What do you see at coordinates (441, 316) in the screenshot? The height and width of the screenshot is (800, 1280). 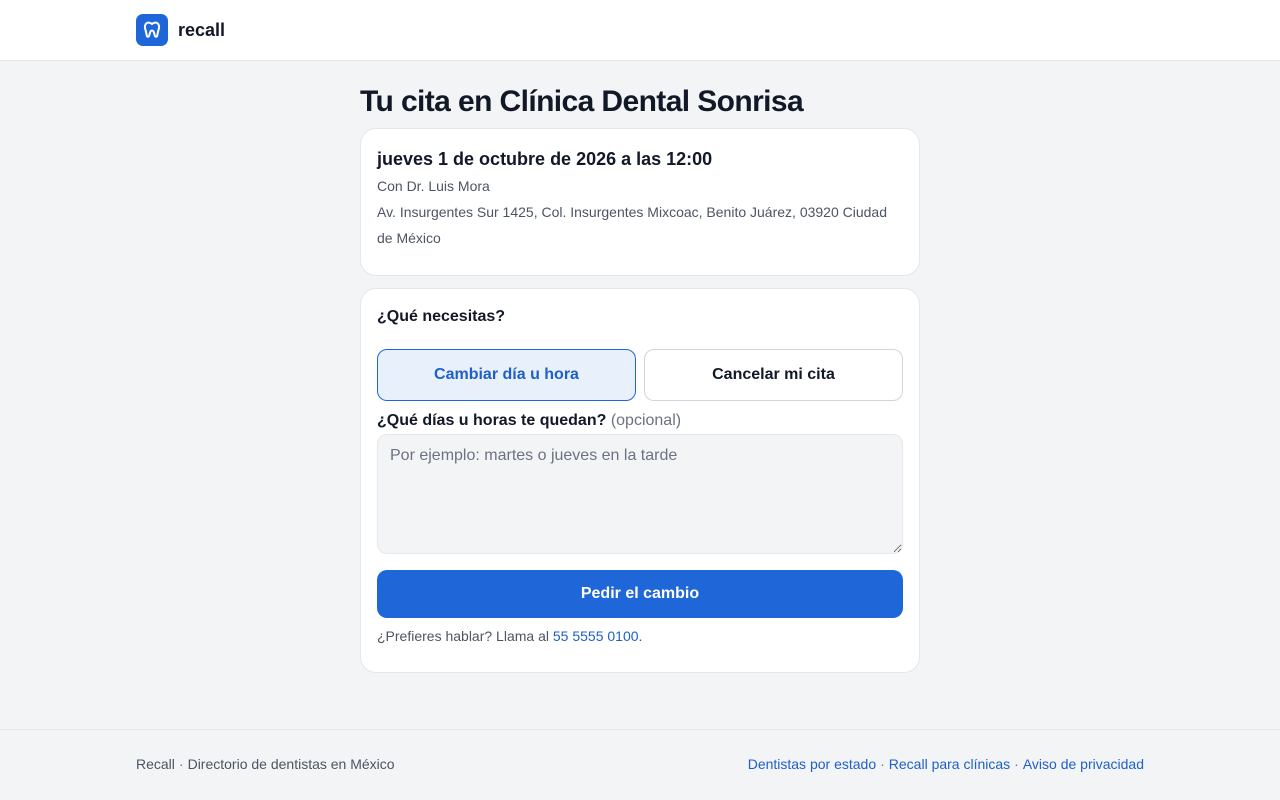 I see `request-question: ¿Qué necesitas?` at bounding box center [441, 316].